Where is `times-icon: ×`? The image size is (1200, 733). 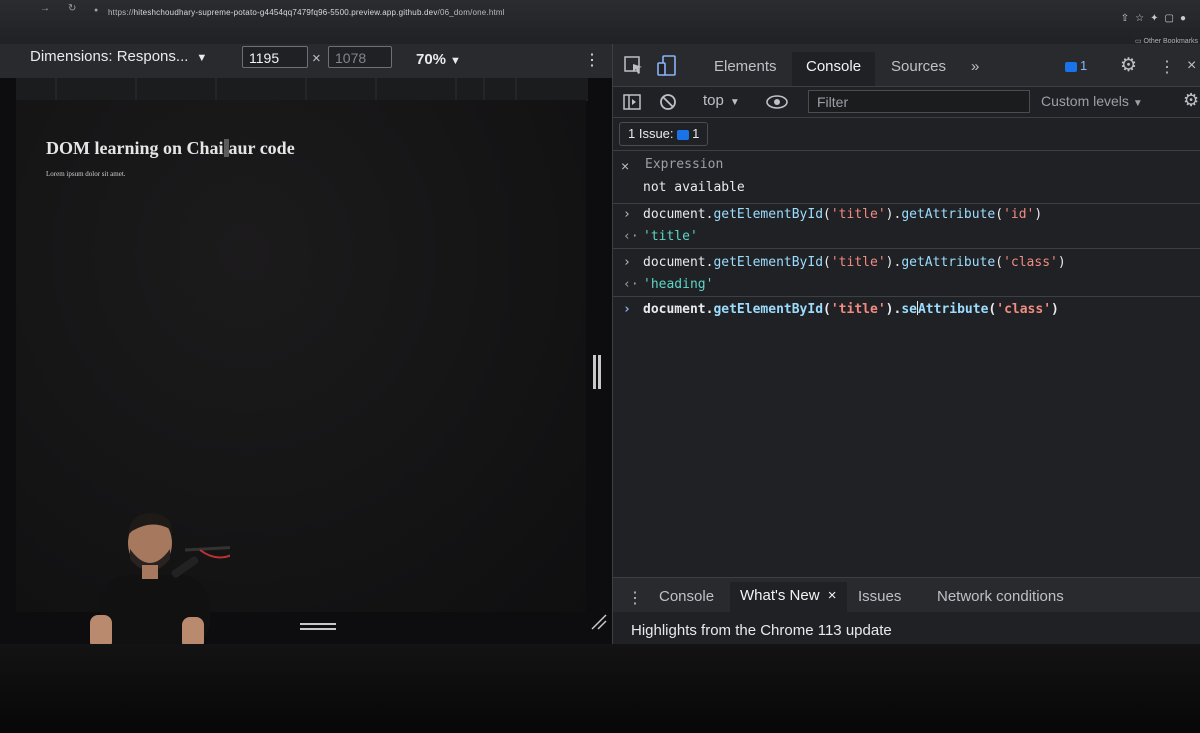
times-icon: × is located at coordinates (316, 58).